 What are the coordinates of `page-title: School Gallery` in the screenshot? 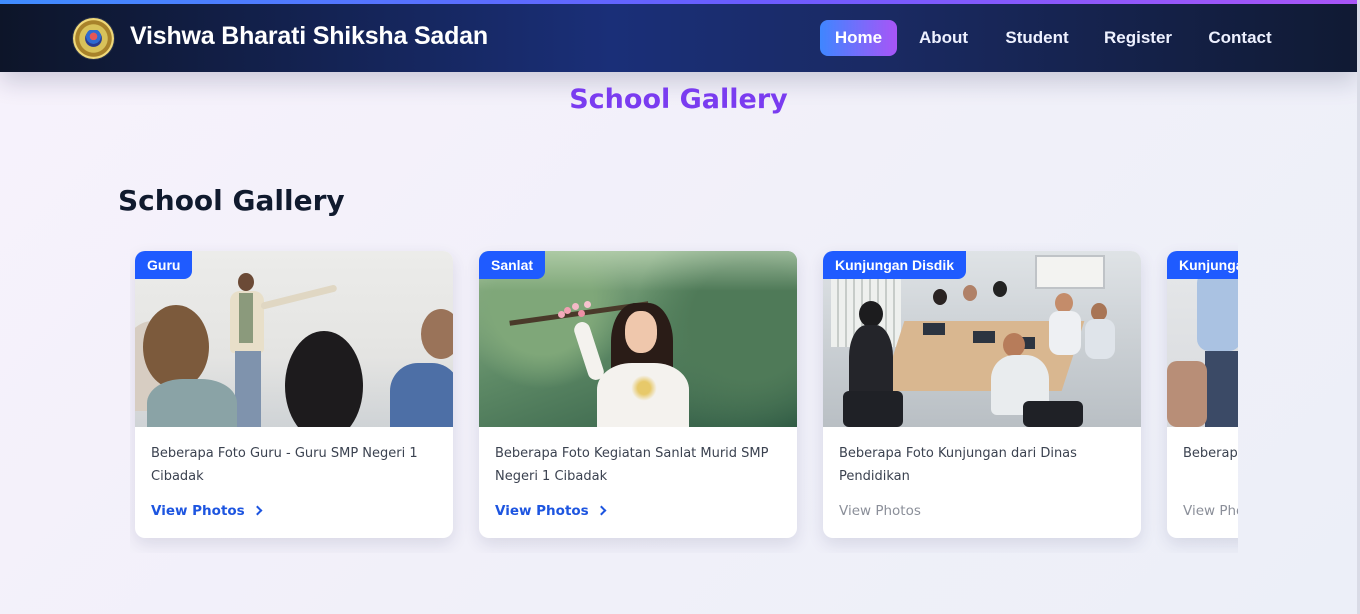 It's located at (678, 99).